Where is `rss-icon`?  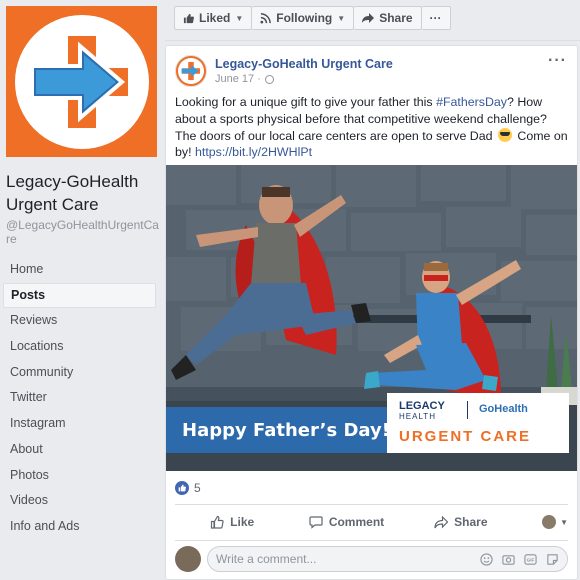
rss-icon is located at coordinates (266, 18).